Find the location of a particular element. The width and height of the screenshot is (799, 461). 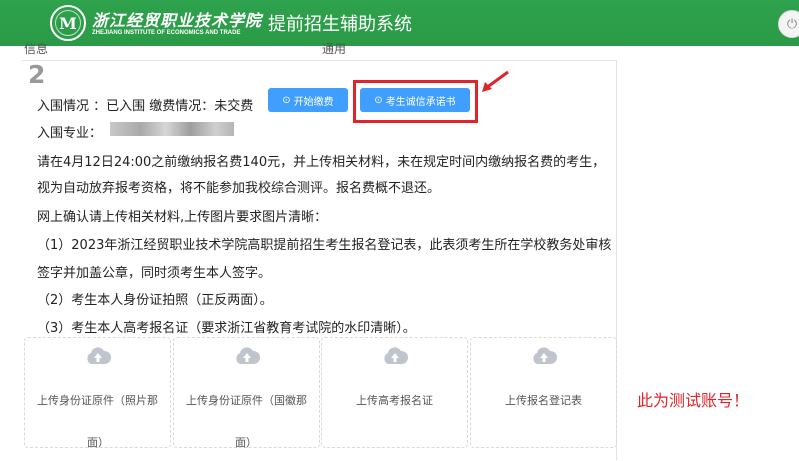

power-icon: ⏻ is located at coordinates (788, 24).